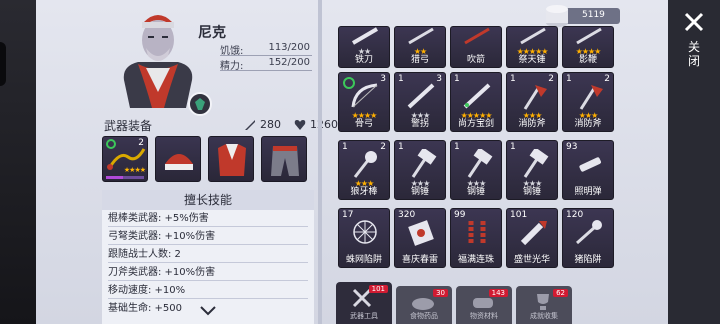  I want to click on item-label: 骨弓, so click(363, 124).